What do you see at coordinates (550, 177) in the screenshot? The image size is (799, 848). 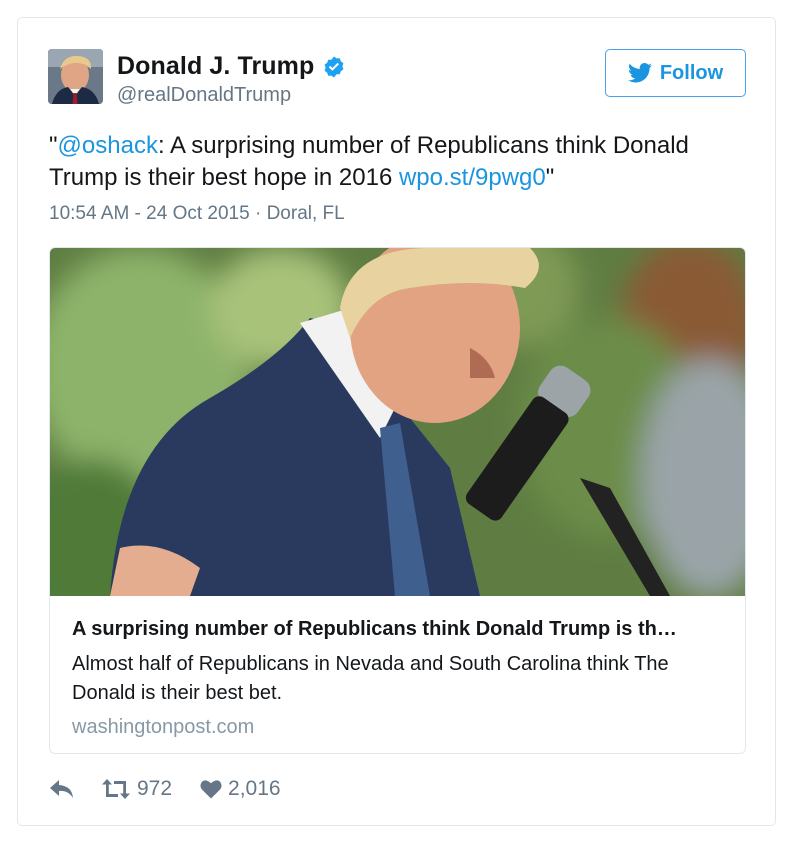 I see `close-quote: "` at bounding box center [550, 177].